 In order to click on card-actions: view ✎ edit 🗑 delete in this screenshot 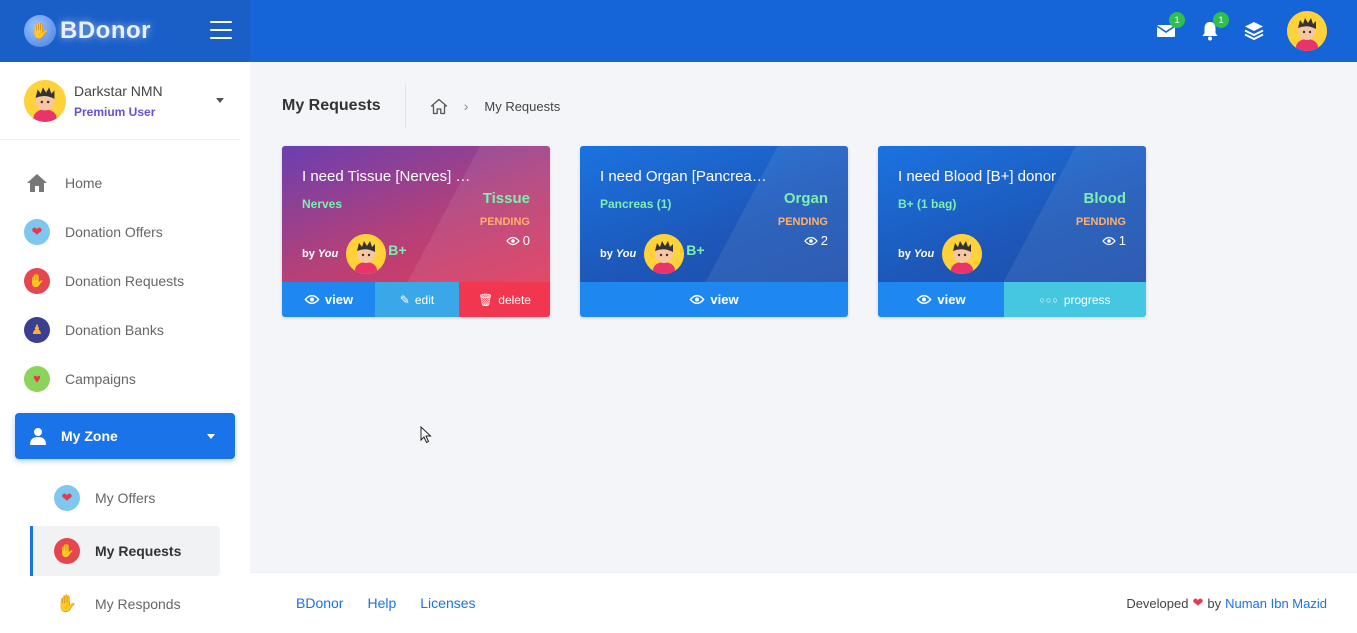, I will do `click(416, 299)`.